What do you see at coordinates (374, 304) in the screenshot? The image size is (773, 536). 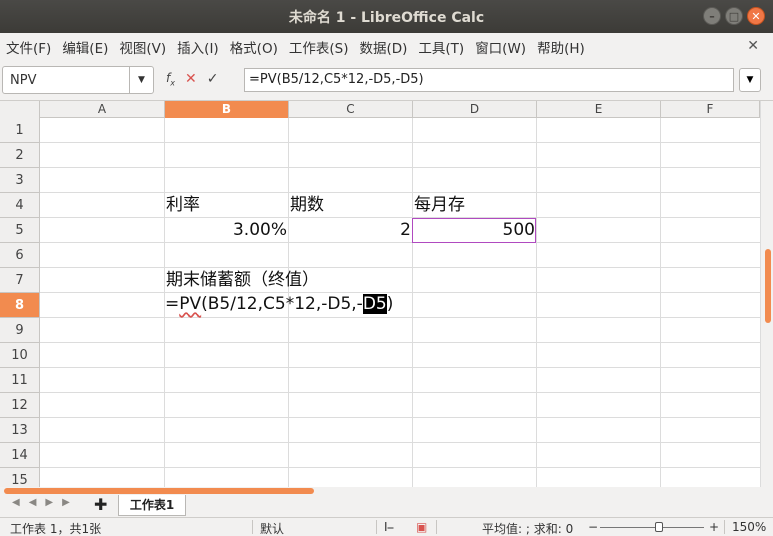 I see `selected-reference: D5` at bounding box center [374, 304].